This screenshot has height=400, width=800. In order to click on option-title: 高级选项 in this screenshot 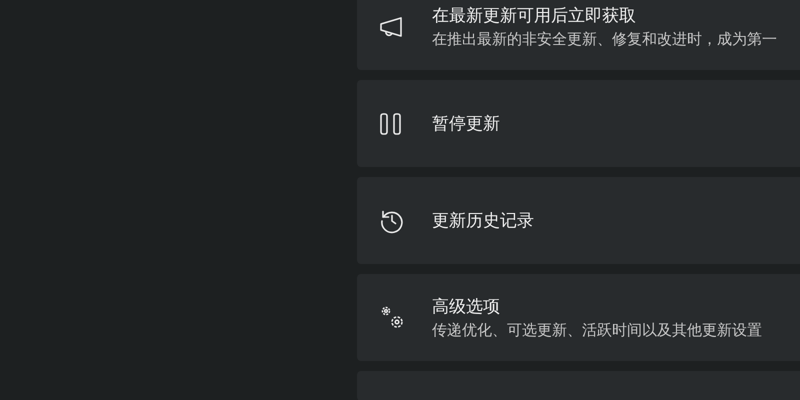, I will do `click(466, 307)`.